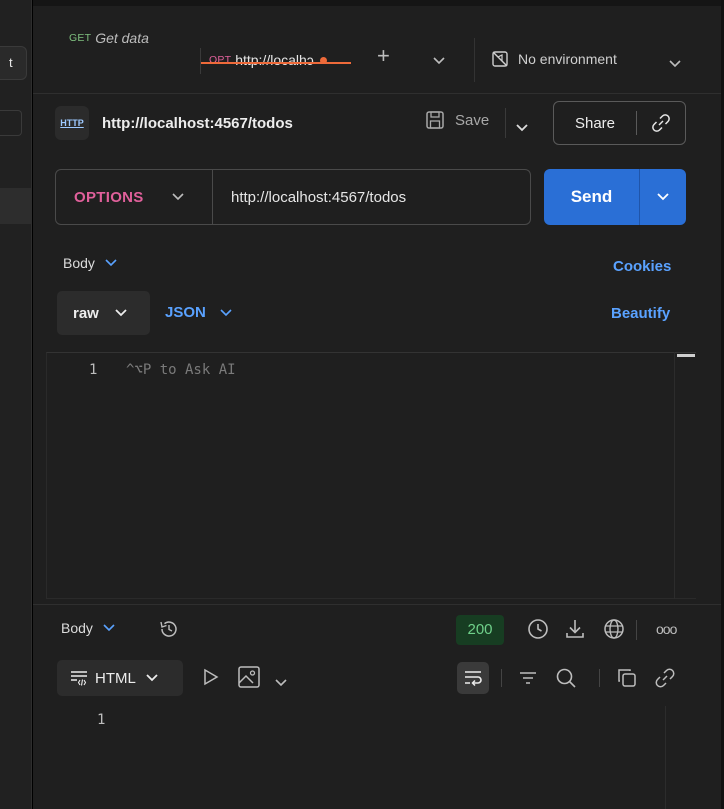 The width and height of the screenshot is (724, 809). I want to click on cookies-link: Cookies, so click(642, 266).